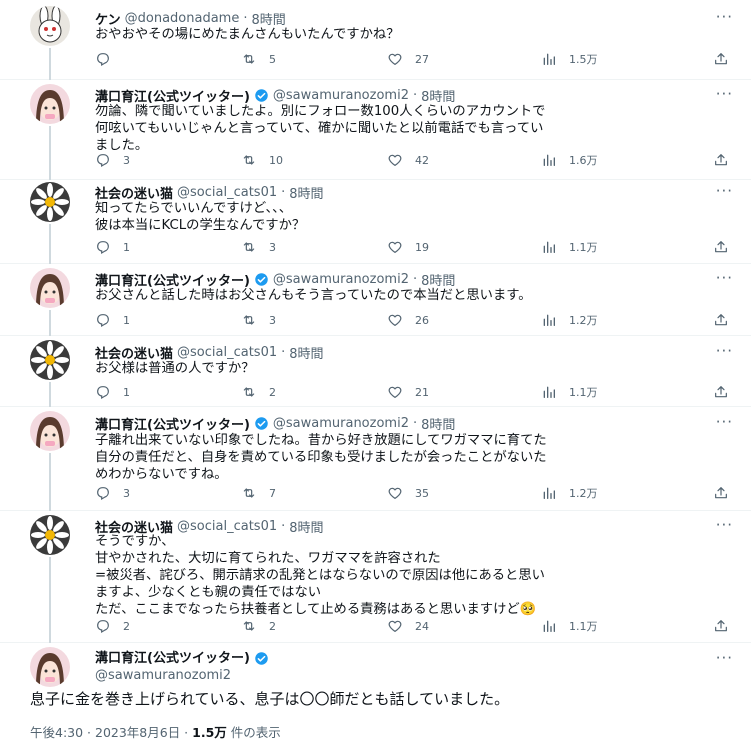 This screenshot has width=751, height=751. Describe the element at coordinates (108, 18) in the screenshot. I see `display-name: ケン` at that location.